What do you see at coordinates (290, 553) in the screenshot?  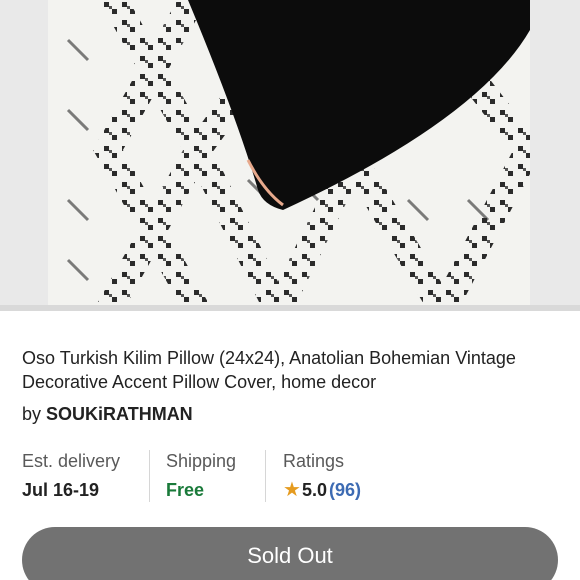 I see `sold-out-button: Sold Out` at bounding box center [290, 553].